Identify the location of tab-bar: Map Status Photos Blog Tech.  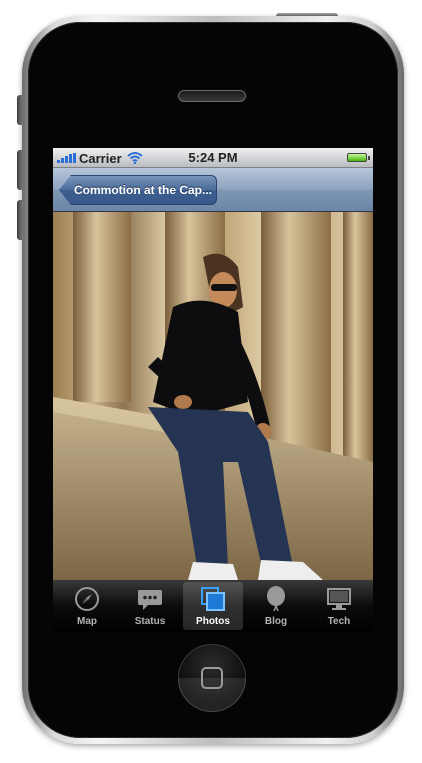
(213, 606).